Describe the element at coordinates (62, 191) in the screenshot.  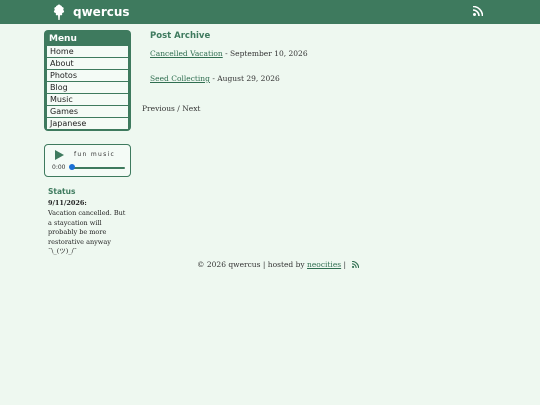
I see `status-title: Status` at that location.